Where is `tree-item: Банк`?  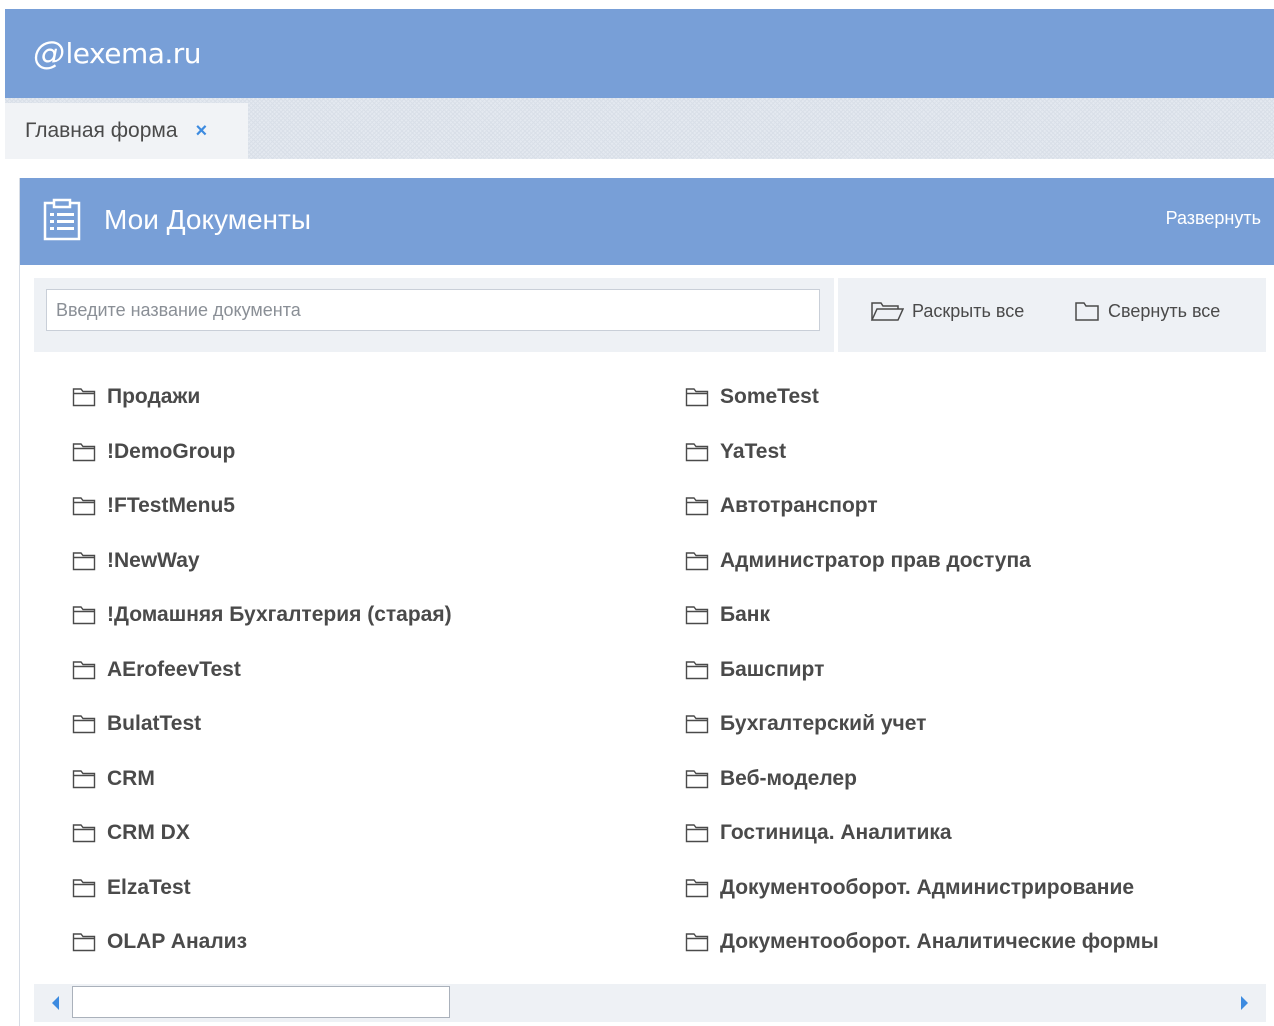
tree-item: Банк is located at coordinates (922, 615).